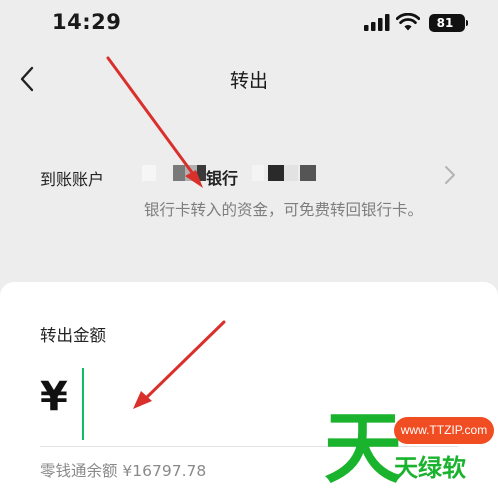 Image resolution: width=498 pixels, height=489 pixels. What do you see at coordinates (83, 404) in the screenshot?
I see `text-cursor` at bounding box center [83, 404].